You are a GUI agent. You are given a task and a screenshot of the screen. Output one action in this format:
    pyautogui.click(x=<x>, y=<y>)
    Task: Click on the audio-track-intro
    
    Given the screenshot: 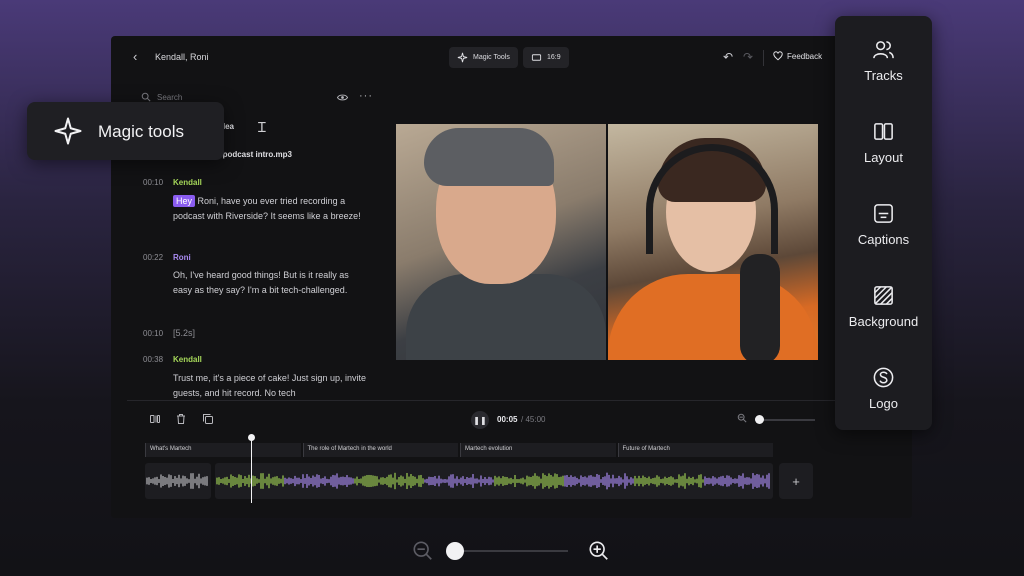 What is the action you would take?
    pyautogui.click(x=178, y=481)
    